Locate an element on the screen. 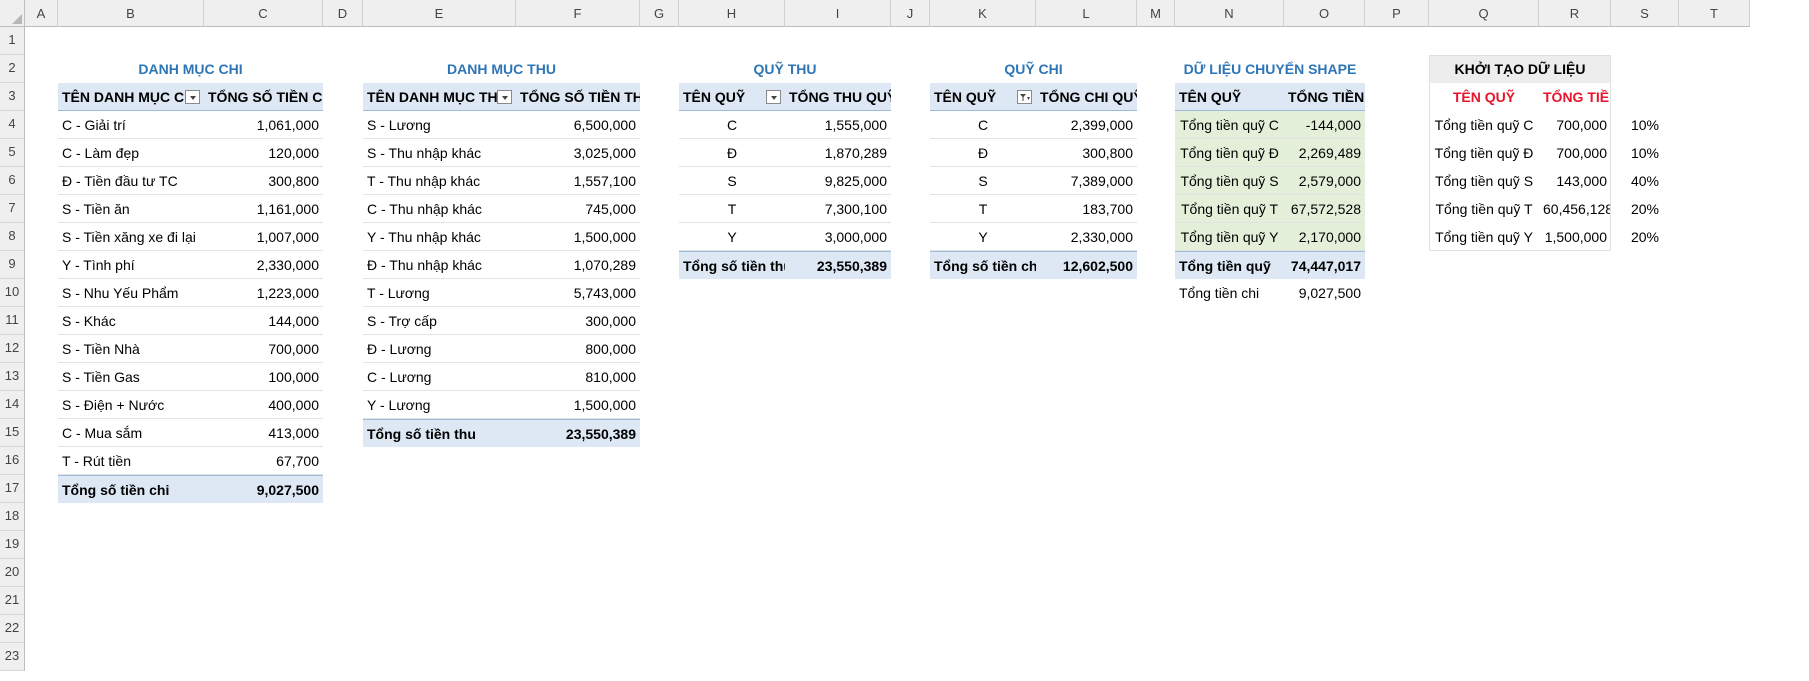 This screenshot has width=1809, height=681. row-header-3: 3 is located at coordinates (12, 97).